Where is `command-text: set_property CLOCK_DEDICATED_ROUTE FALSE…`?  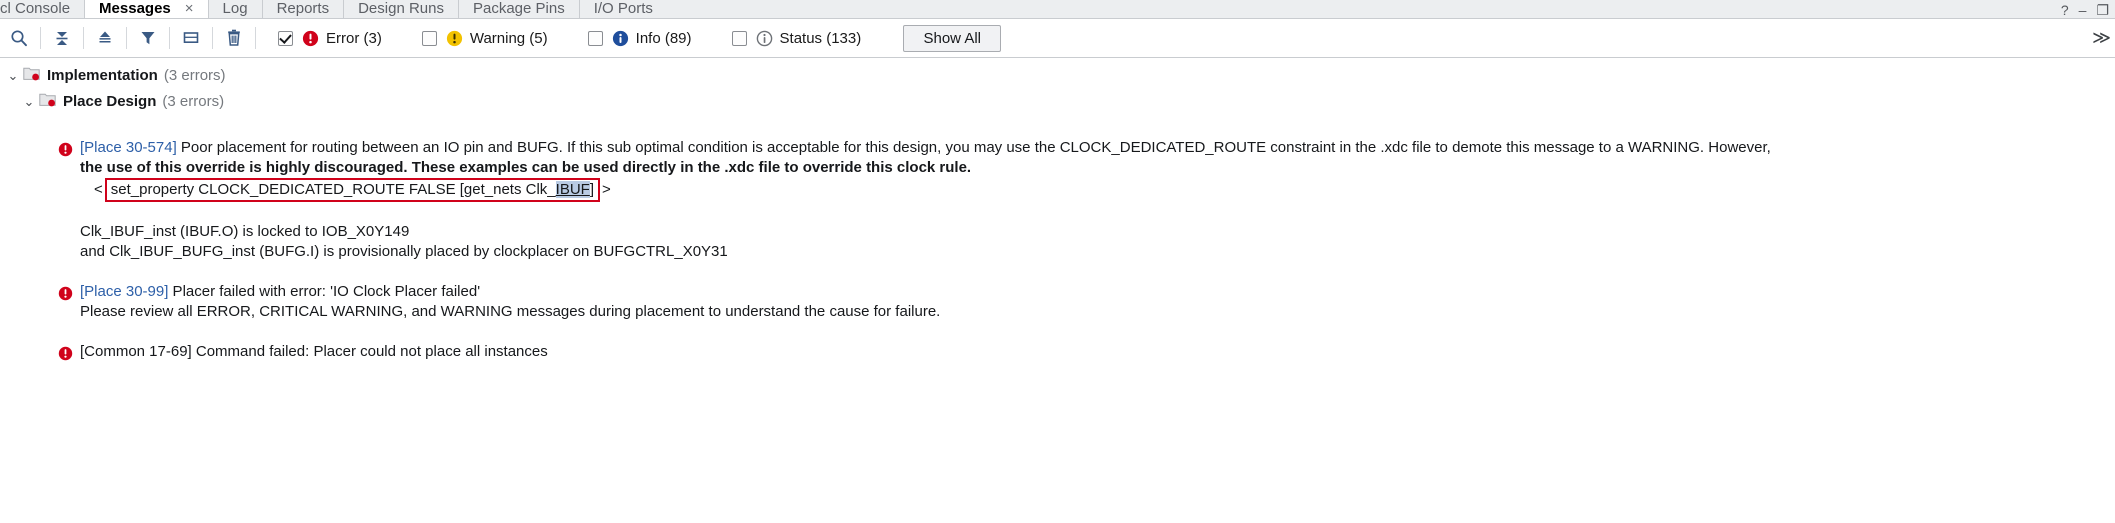
command-text: set_property CLOCK_DEDICATED_ROUTE FALSE… is located at coordinates (333, 189).